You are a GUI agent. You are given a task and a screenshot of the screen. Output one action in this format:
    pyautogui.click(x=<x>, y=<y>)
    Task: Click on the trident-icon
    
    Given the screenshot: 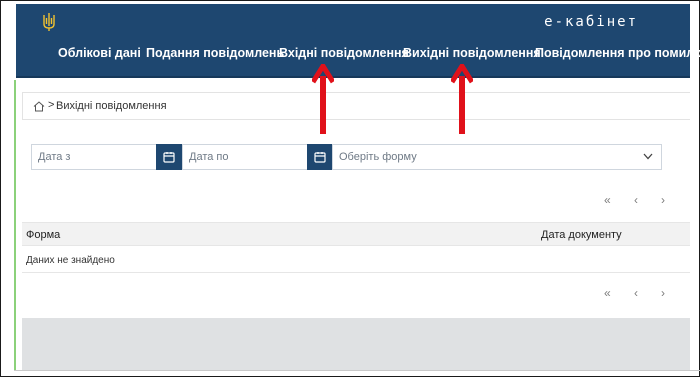 What is the action you would take?
    pyautogui.click(x=49, y=22)
    